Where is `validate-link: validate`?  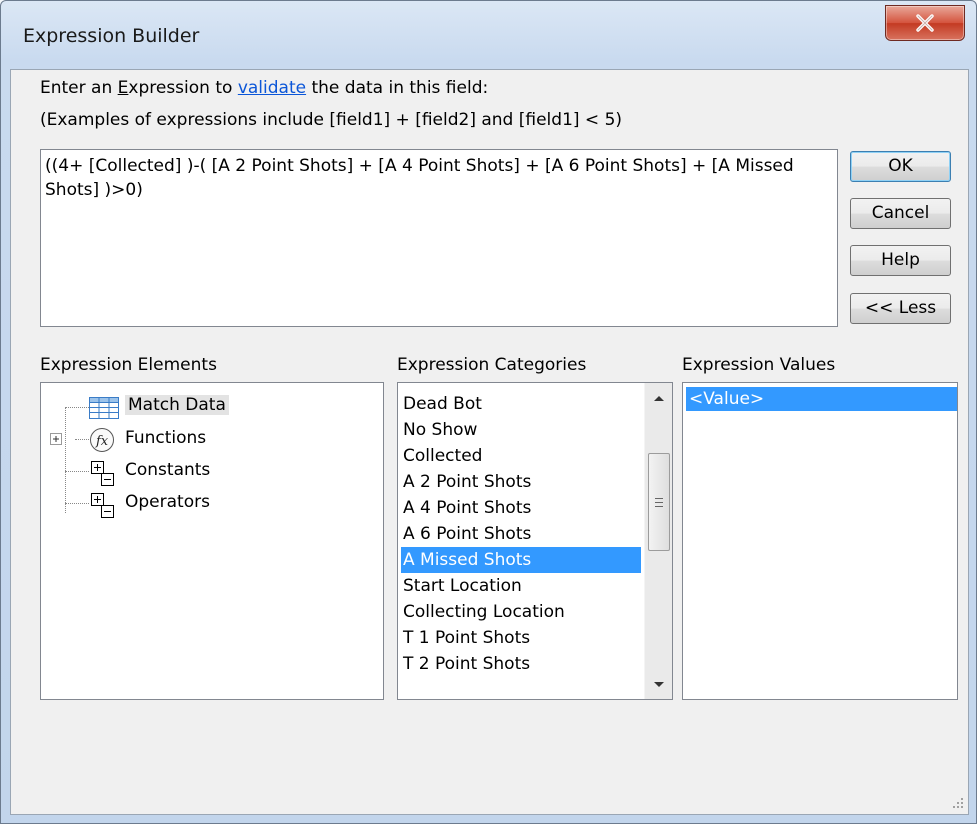
validate-link: validate is located at coordinates (272, 88).